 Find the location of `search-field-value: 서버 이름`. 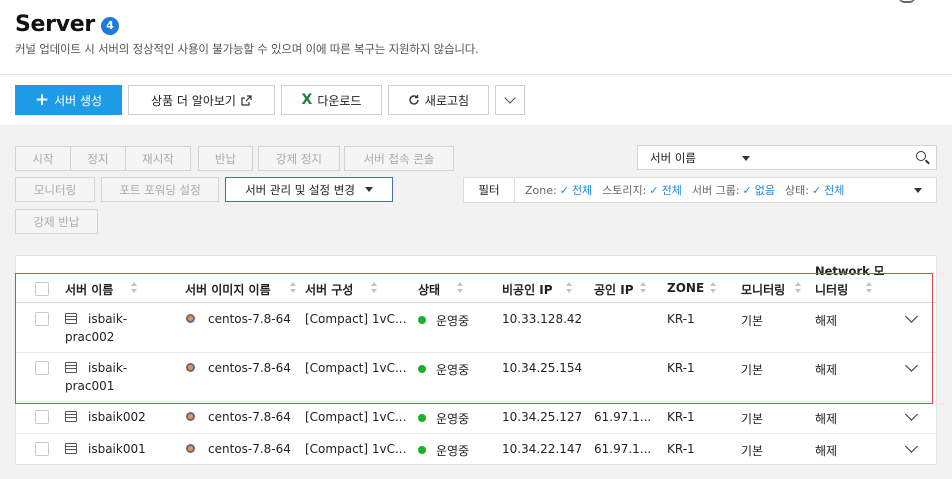

search-field-value: 서버 이름 is located at coordinates (673, 157).